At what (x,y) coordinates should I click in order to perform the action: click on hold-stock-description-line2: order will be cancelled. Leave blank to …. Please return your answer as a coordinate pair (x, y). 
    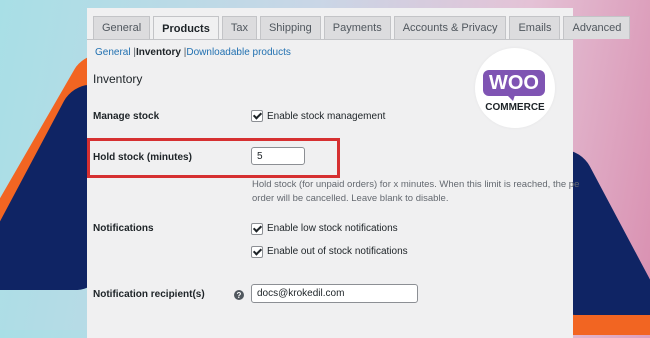
    Looking at the image, I should click on (350, 198).